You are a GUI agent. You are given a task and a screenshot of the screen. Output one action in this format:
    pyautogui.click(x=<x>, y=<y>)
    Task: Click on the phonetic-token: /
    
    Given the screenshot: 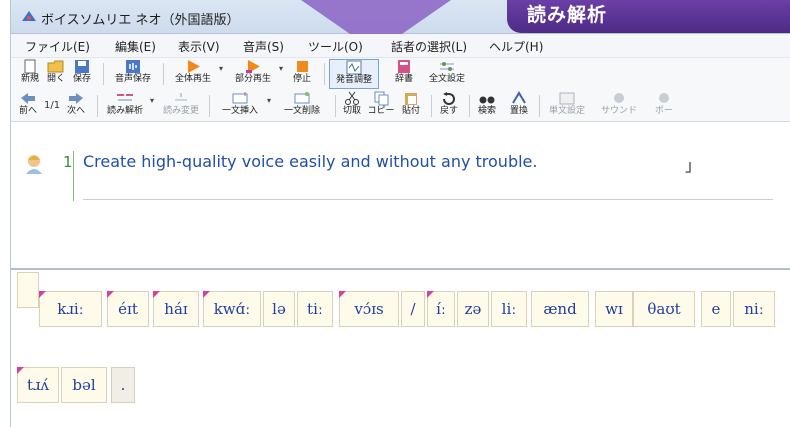 What is the action you would take?
    pyautogui.click(x=413, y=309)
    